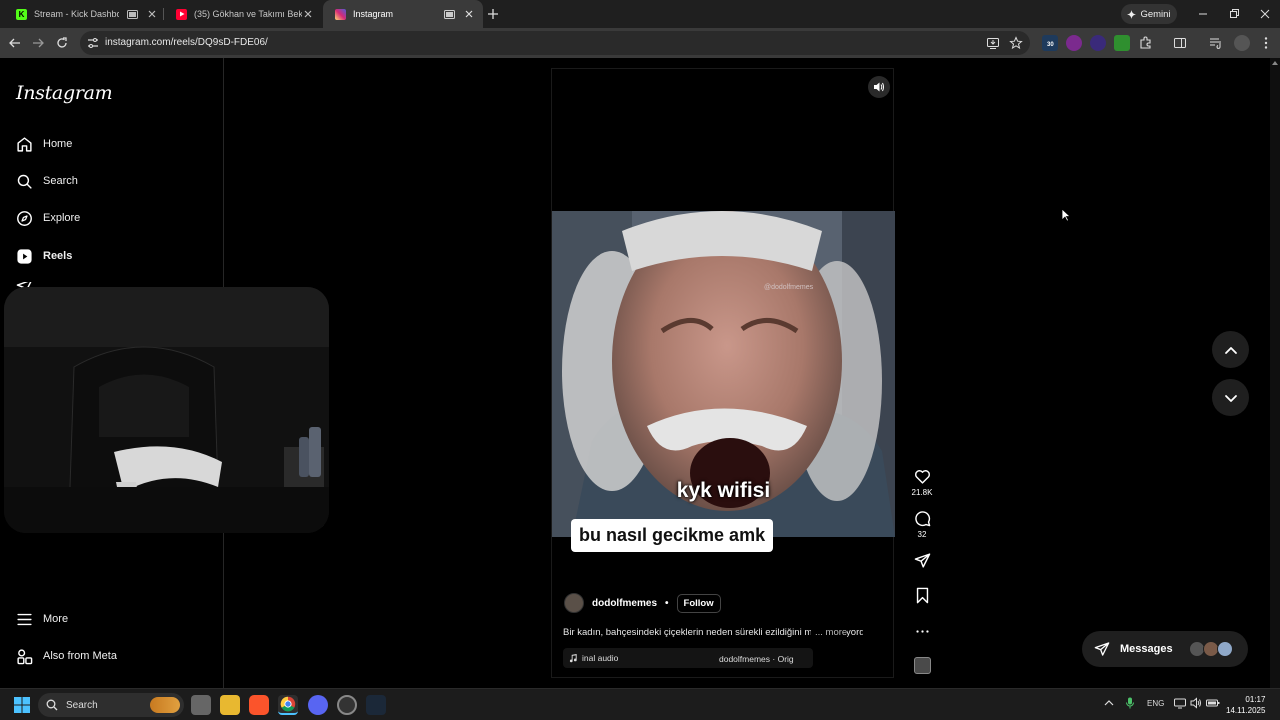 The height and width of the screenshot is (720, 1280). What do you see at coordinates (1275, 373) in the screenshot?
I see `scrollbar` at bounding box center [1275, 373].